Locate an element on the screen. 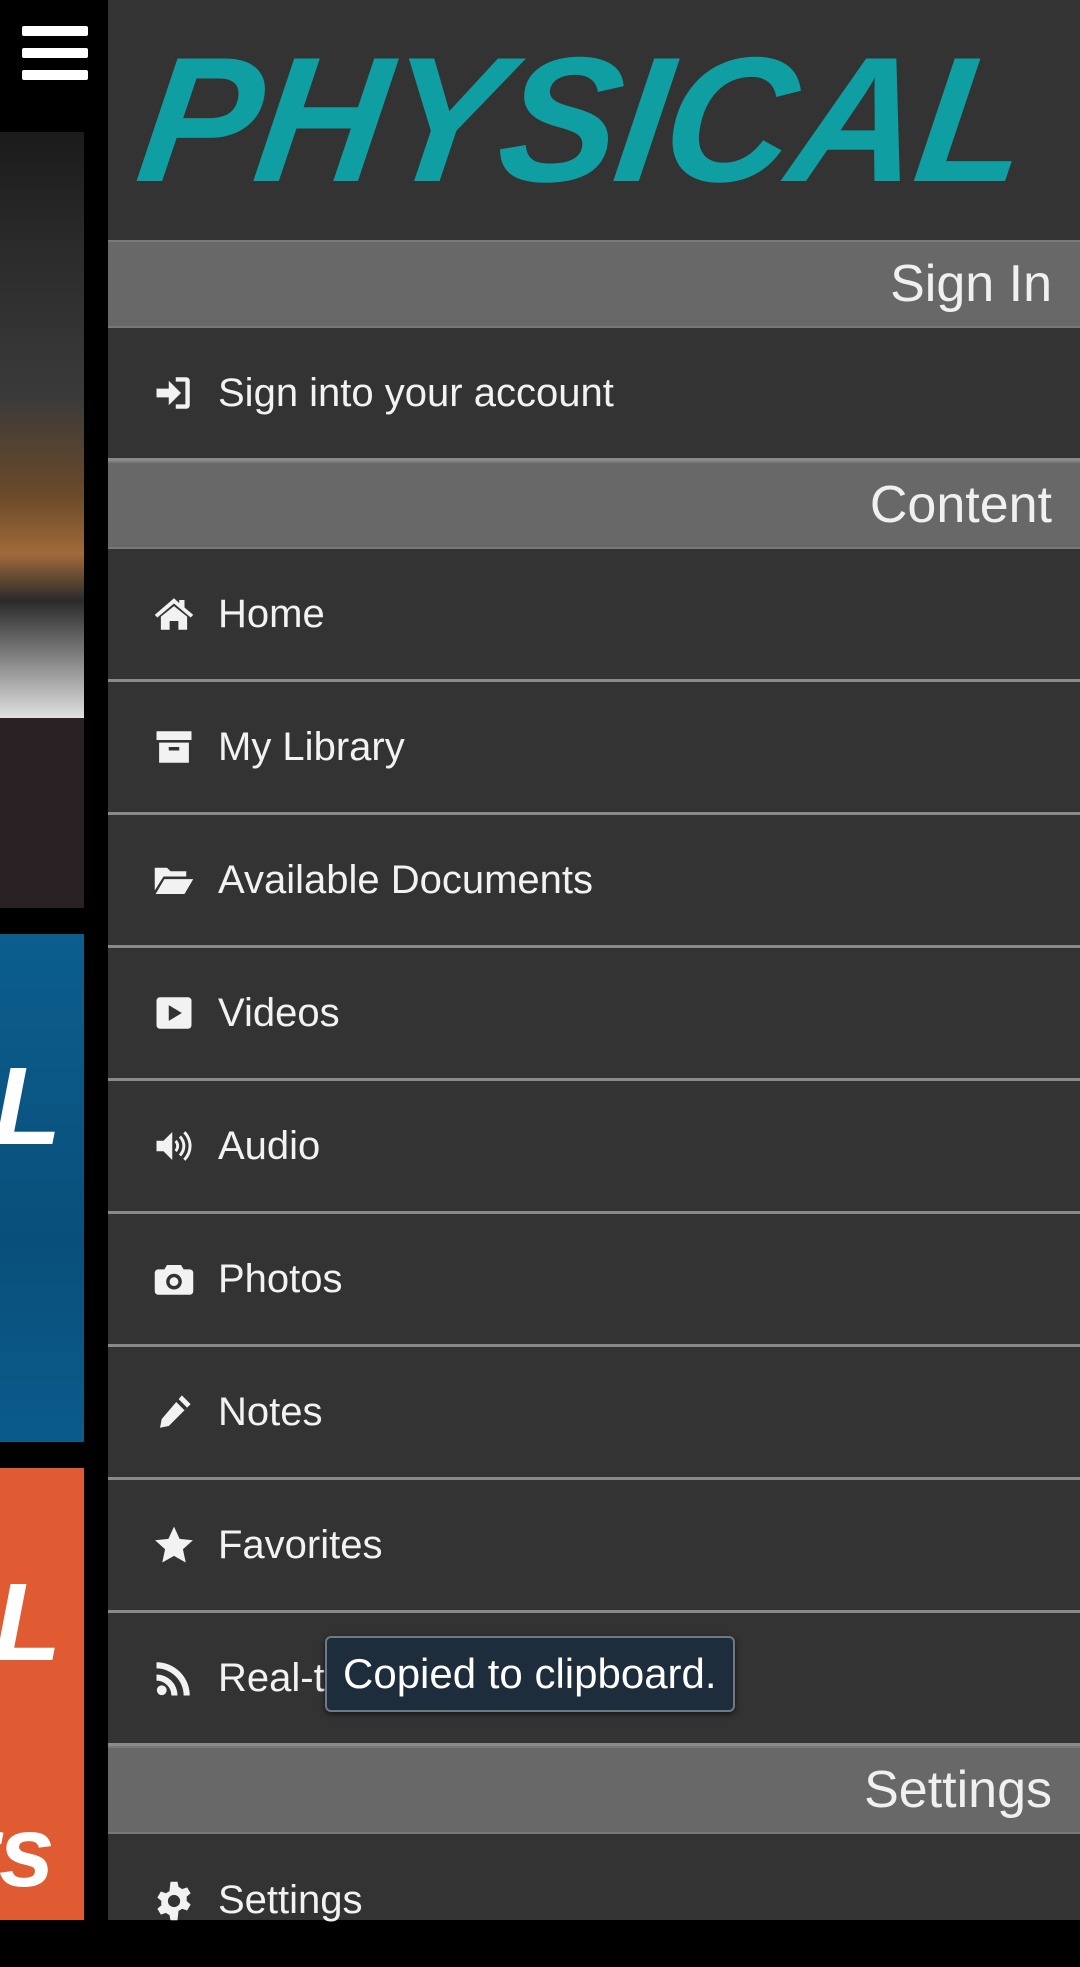  hamburger-menu-button is located at coordinates (54, 54).